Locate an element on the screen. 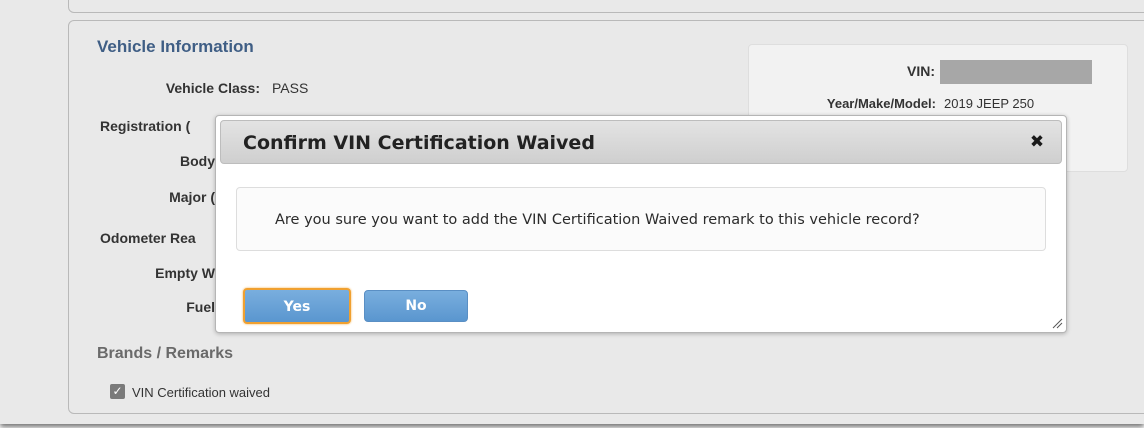  previous-section-panel is located at coordinates (606, 6).